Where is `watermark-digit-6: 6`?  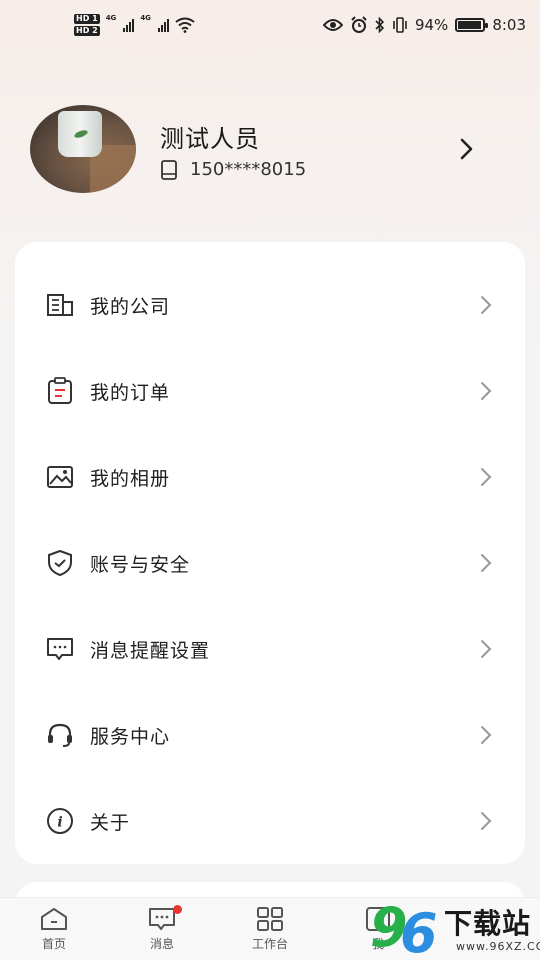 watermark-digit-6: 6 is located at coordinates (419, 931).